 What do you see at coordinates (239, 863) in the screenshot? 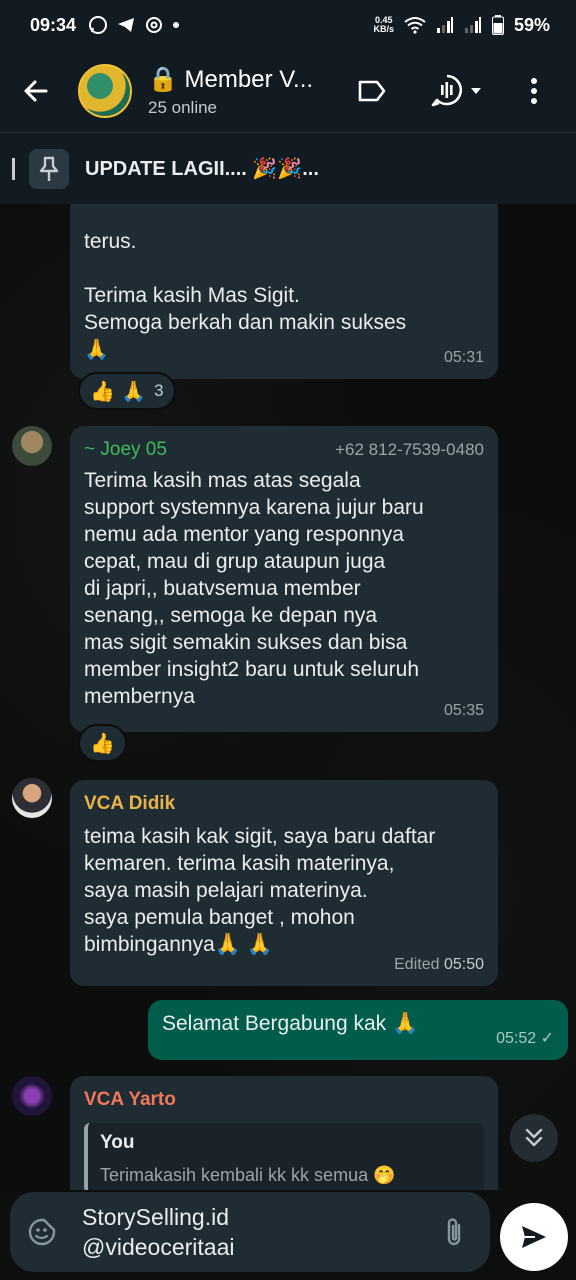
I see `message-line: kemaren. terima kasih materinya,` at bounding box center [239, 863].